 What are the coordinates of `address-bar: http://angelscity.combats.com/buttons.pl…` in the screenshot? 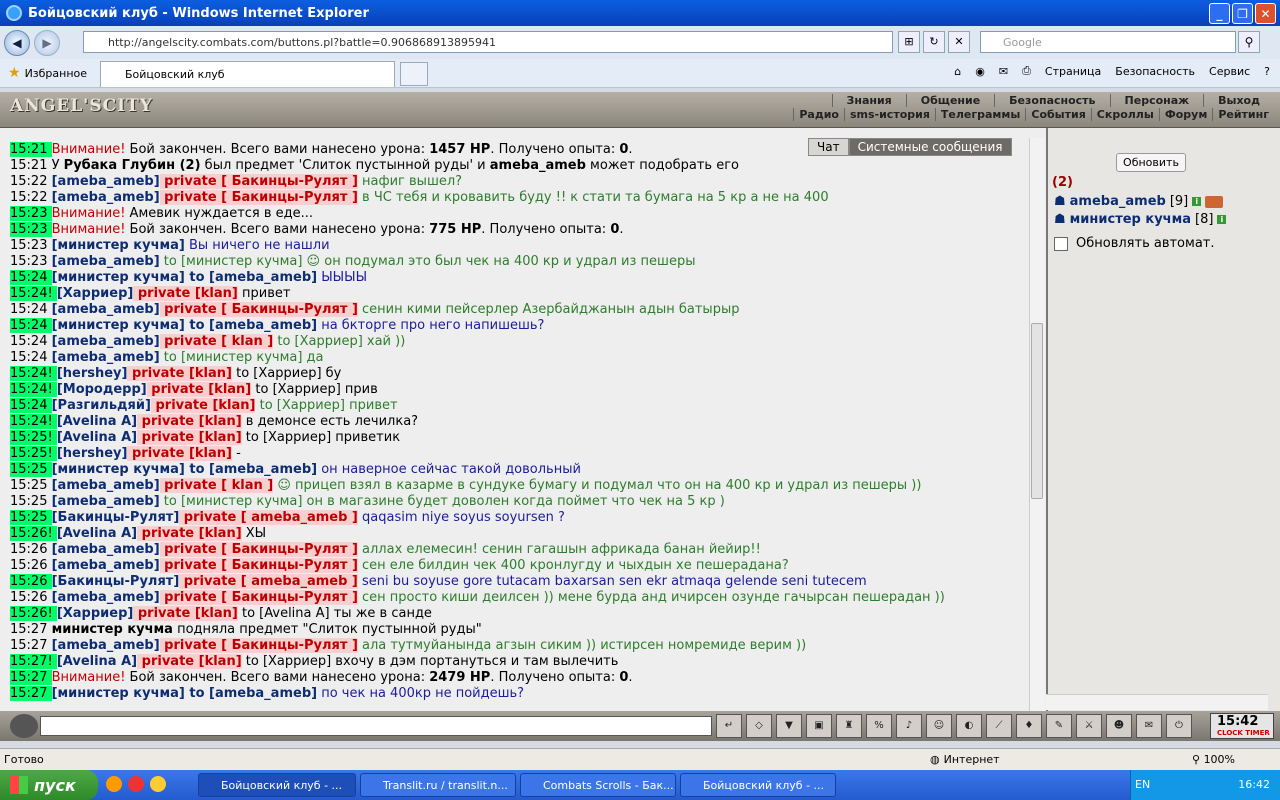 It's located at (488, 42).